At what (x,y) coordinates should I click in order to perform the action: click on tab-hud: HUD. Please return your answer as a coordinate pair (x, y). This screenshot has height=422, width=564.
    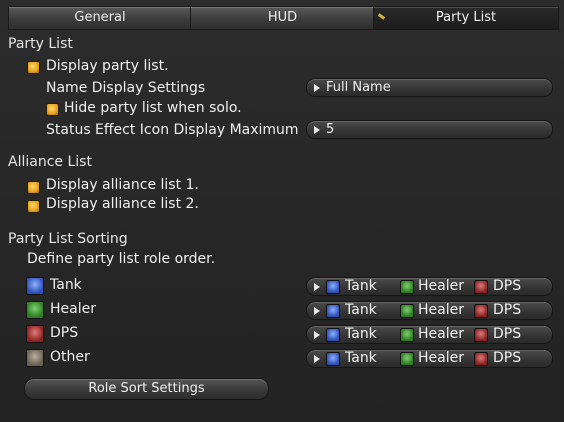
    Looking at the image, I should click on (282, 18).